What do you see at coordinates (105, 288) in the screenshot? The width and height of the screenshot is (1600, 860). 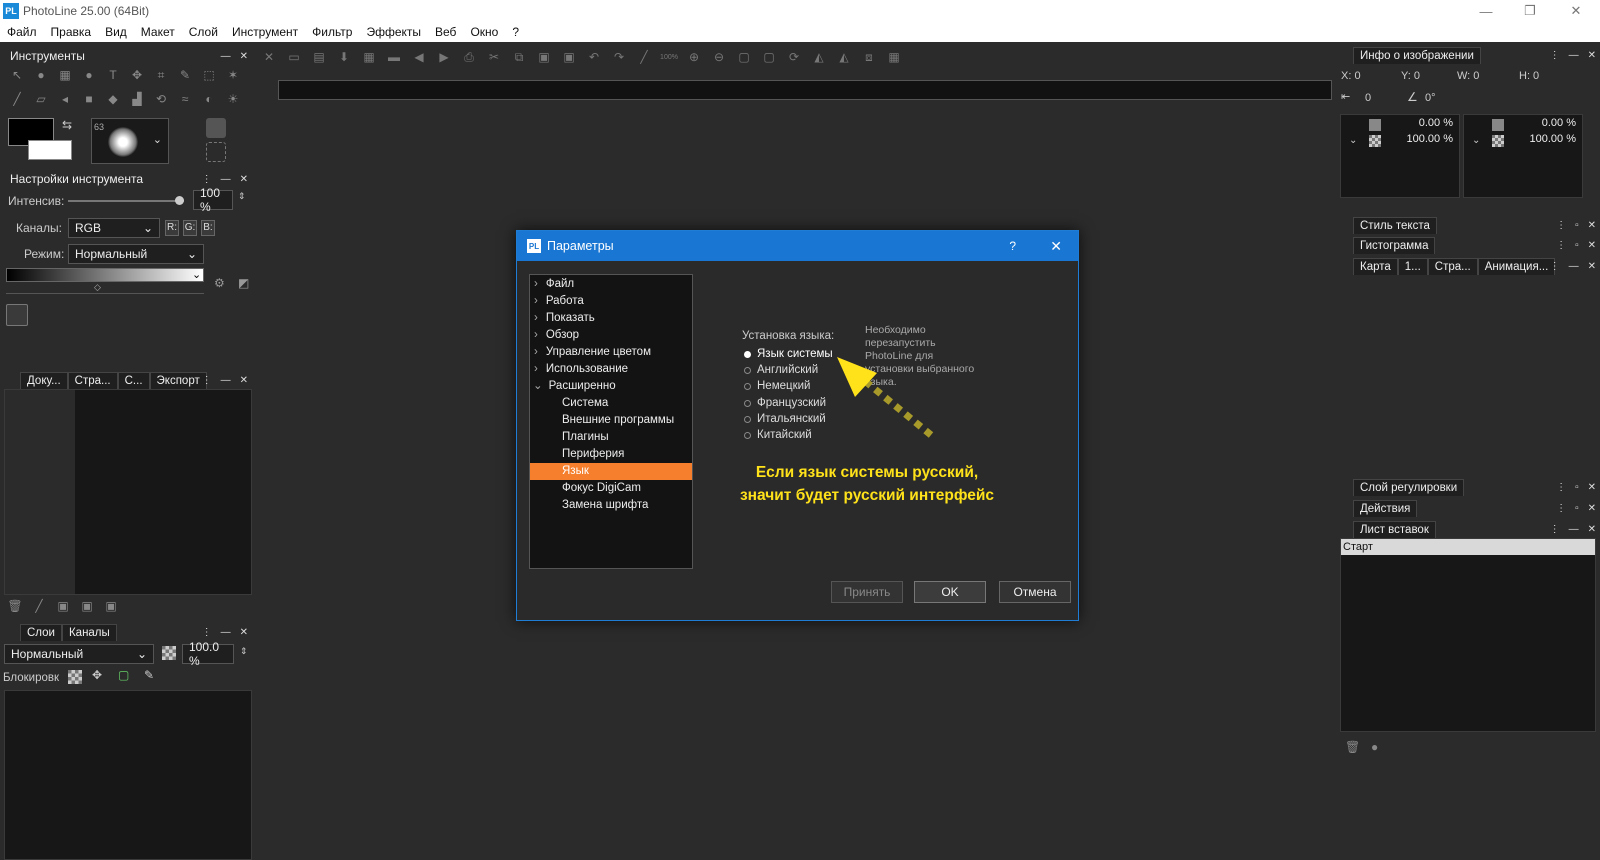 I see `gradient-stops: ◇` at bounding box center [105, 288].